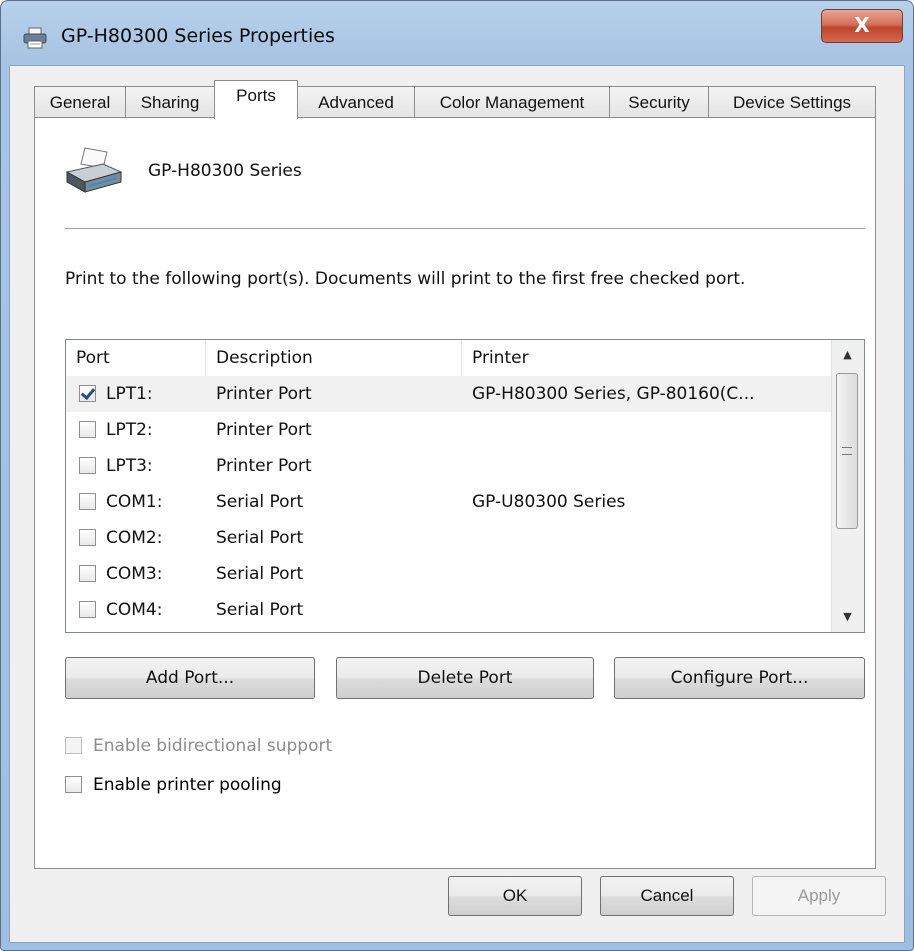 This screenshot has width=914, height=951. What do you see at coordinates (449, 538) in the screenshot?
I see `port-row: COM2: Serial Port` at bounding box center [449, 538].